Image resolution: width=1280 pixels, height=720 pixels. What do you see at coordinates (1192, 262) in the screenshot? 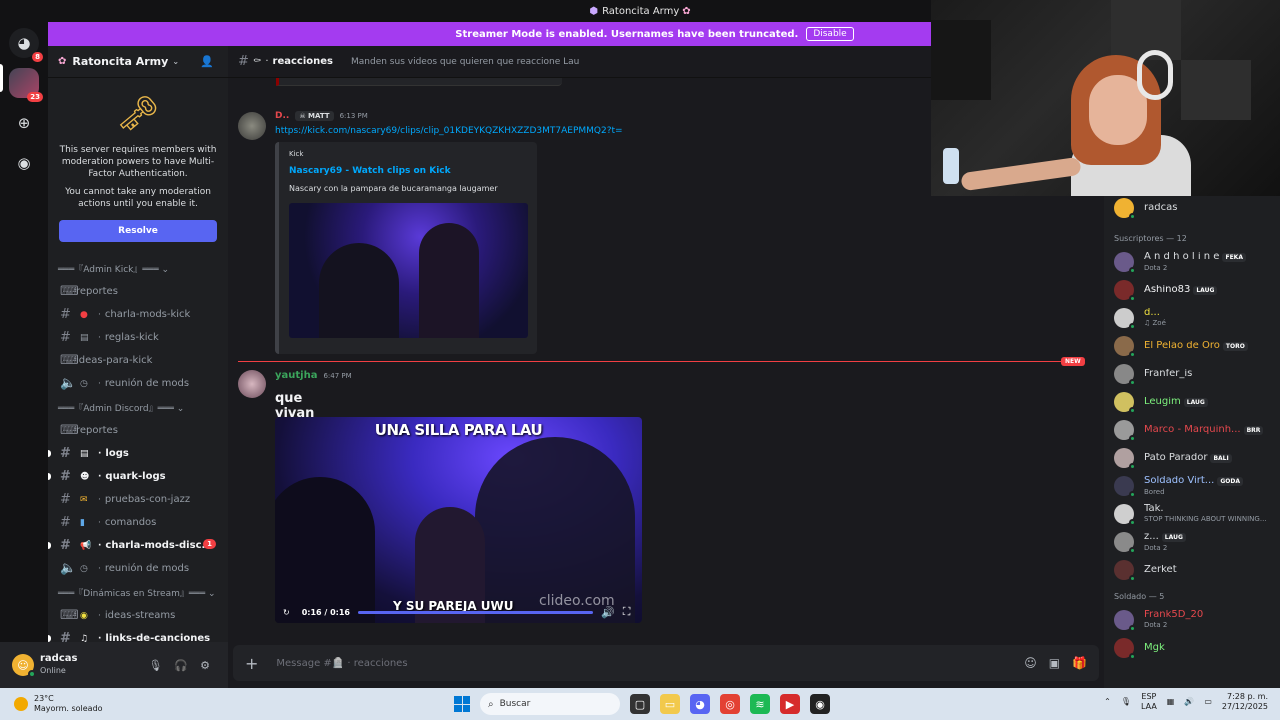
I see `member-item: A n d h o l i n e FEKA Dota 2` at bounding box center [1192, 262].